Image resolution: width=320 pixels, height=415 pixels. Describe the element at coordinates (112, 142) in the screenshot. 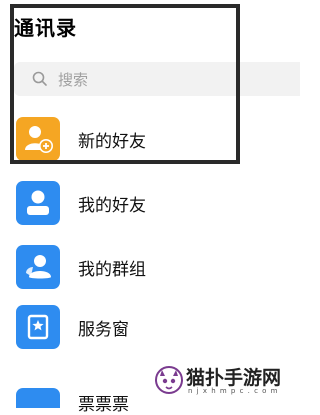

I see `contact-item-label: 新的好友` at that location.